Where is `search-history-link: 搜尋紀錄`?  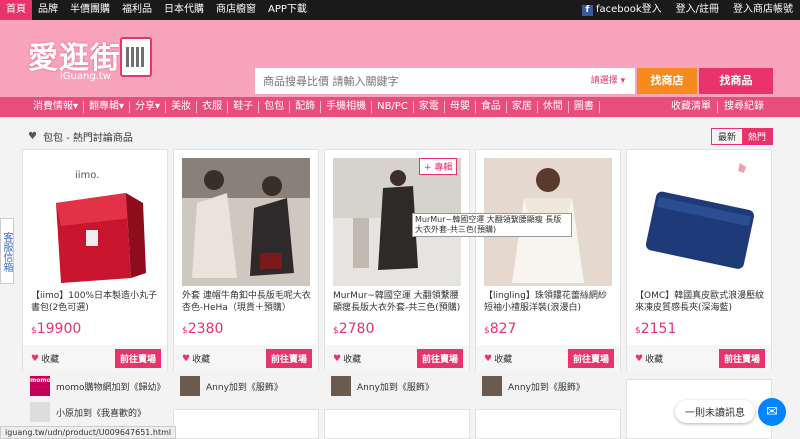
search-history-link: 搜尋紀錄 is located at coordinates (744, 107).